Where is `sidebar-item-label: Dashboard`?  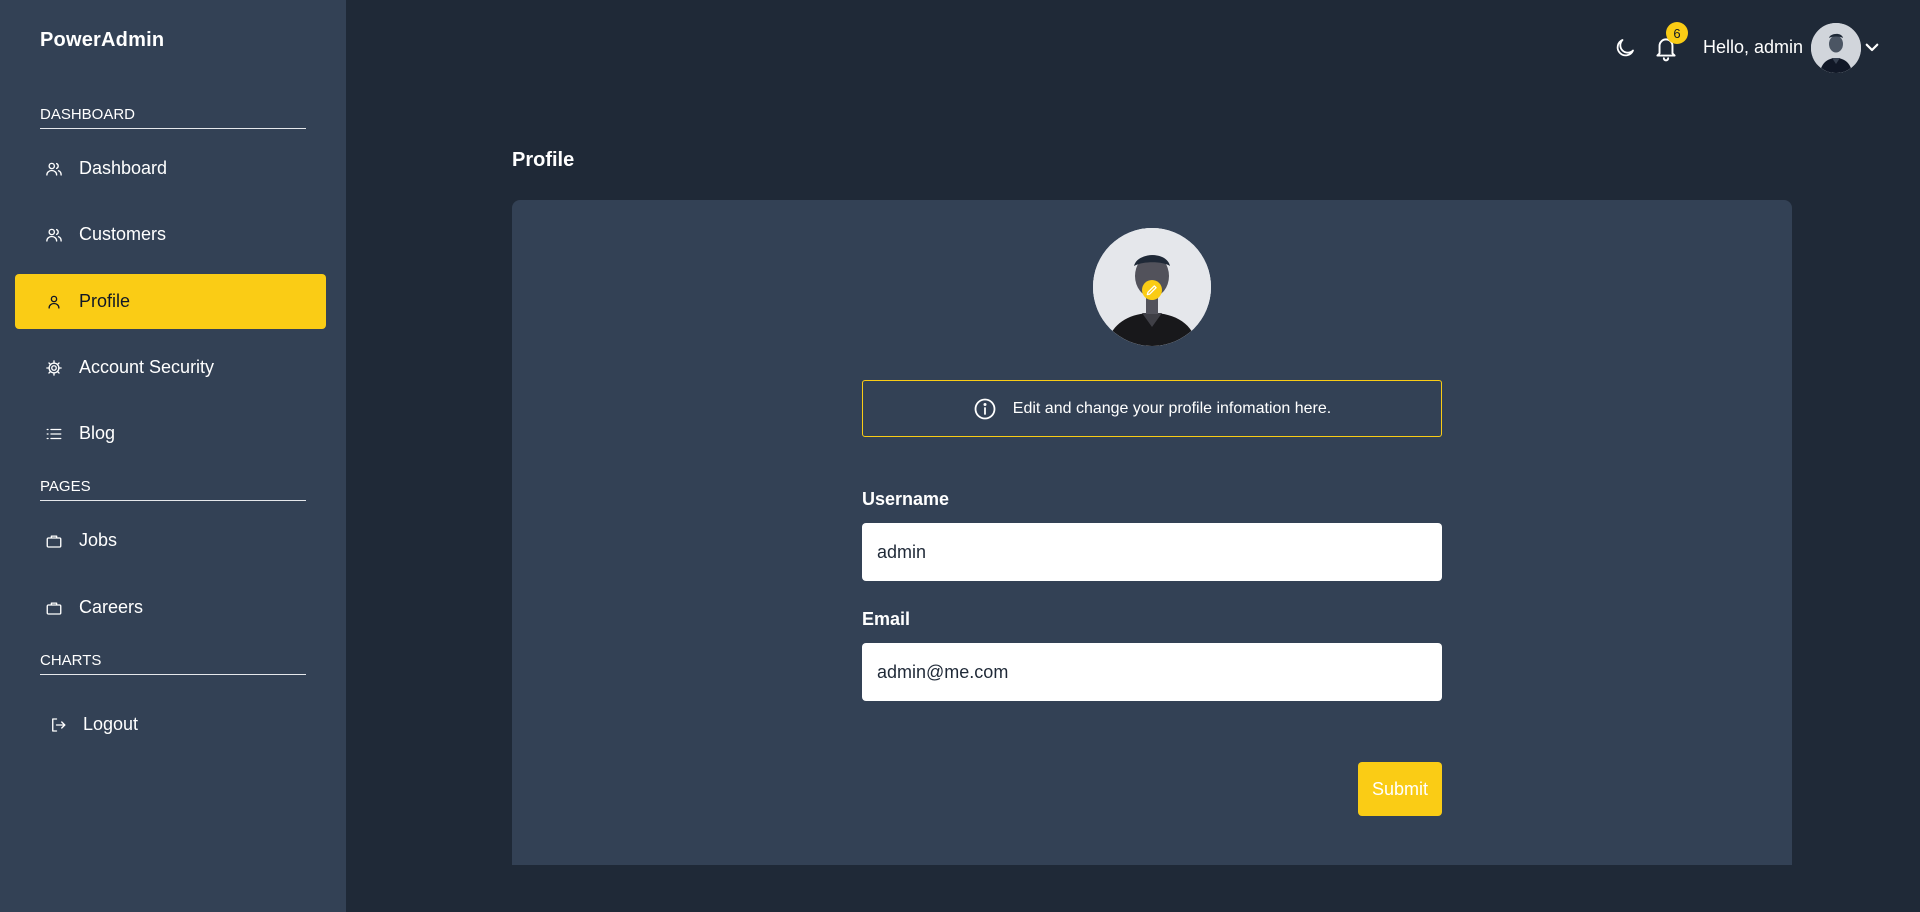
sidebar-item-label: Dashboard is located at coordinates (123, 168).